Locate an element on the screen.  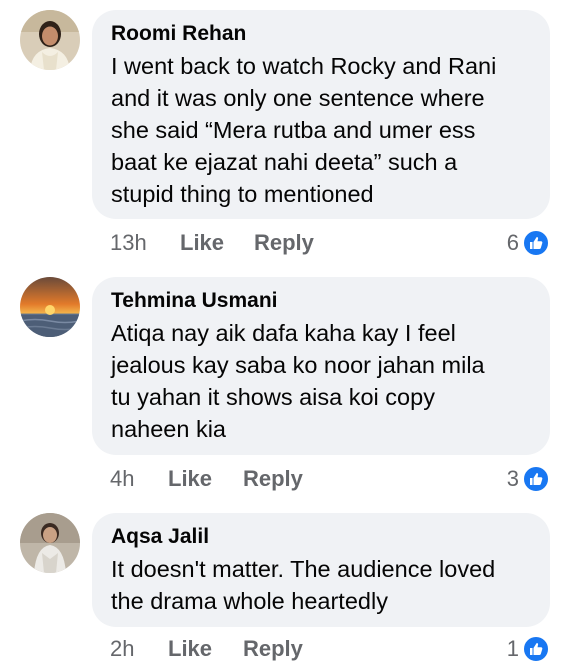
reaction-count: 1 is located at coordinates (512, 648).